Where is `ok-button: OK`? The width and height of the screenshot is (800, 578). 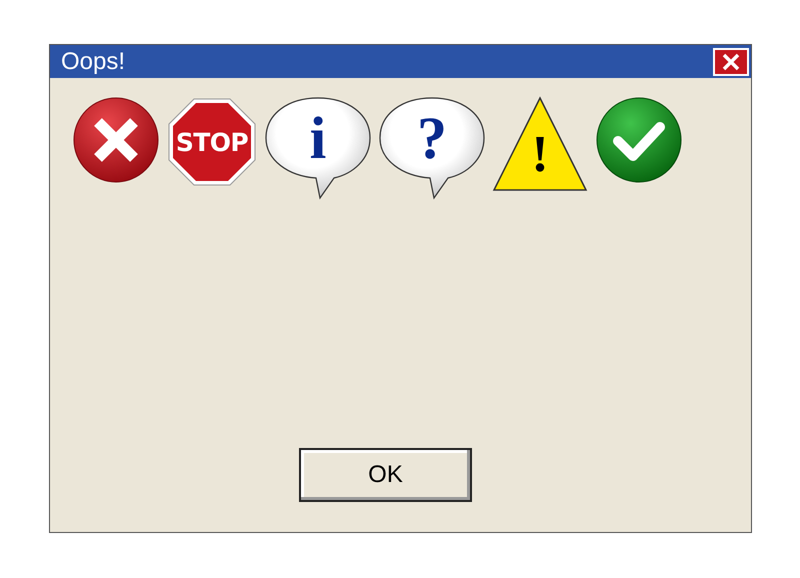
ok-button: OK is located at coordinates (385, 475).